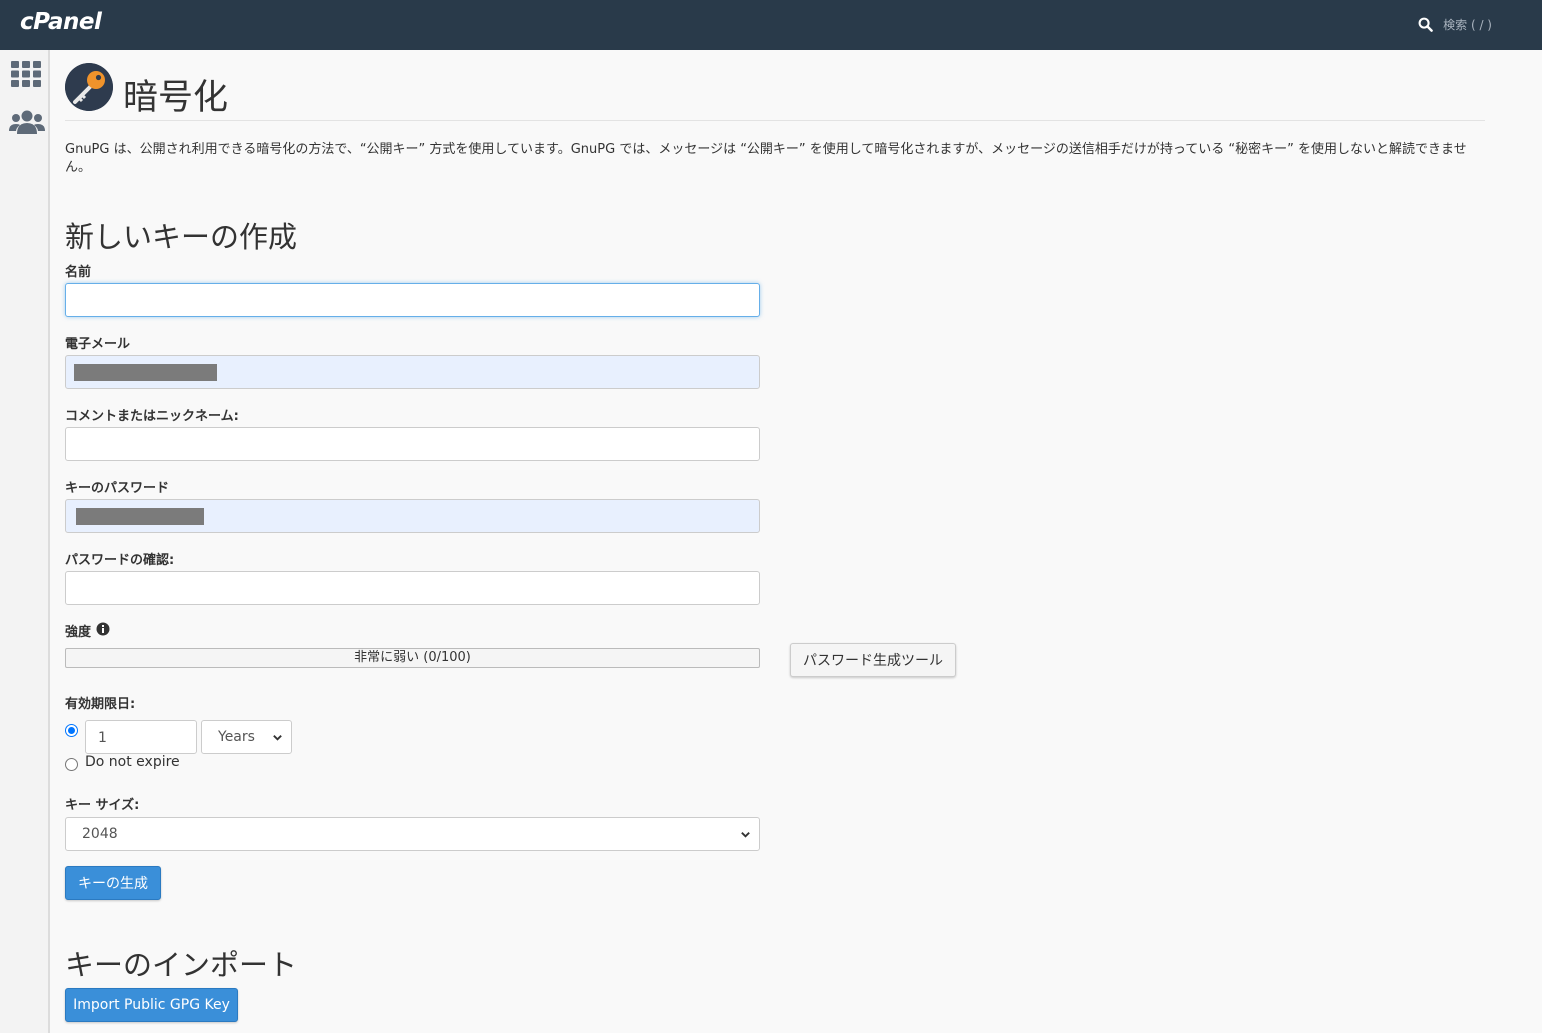 The image size is (1542, 1033). Describe the element at coordinates (412, 658) in the screenshot. I see `password-strength-meter: 非常に弱い (0/100)` at that location.